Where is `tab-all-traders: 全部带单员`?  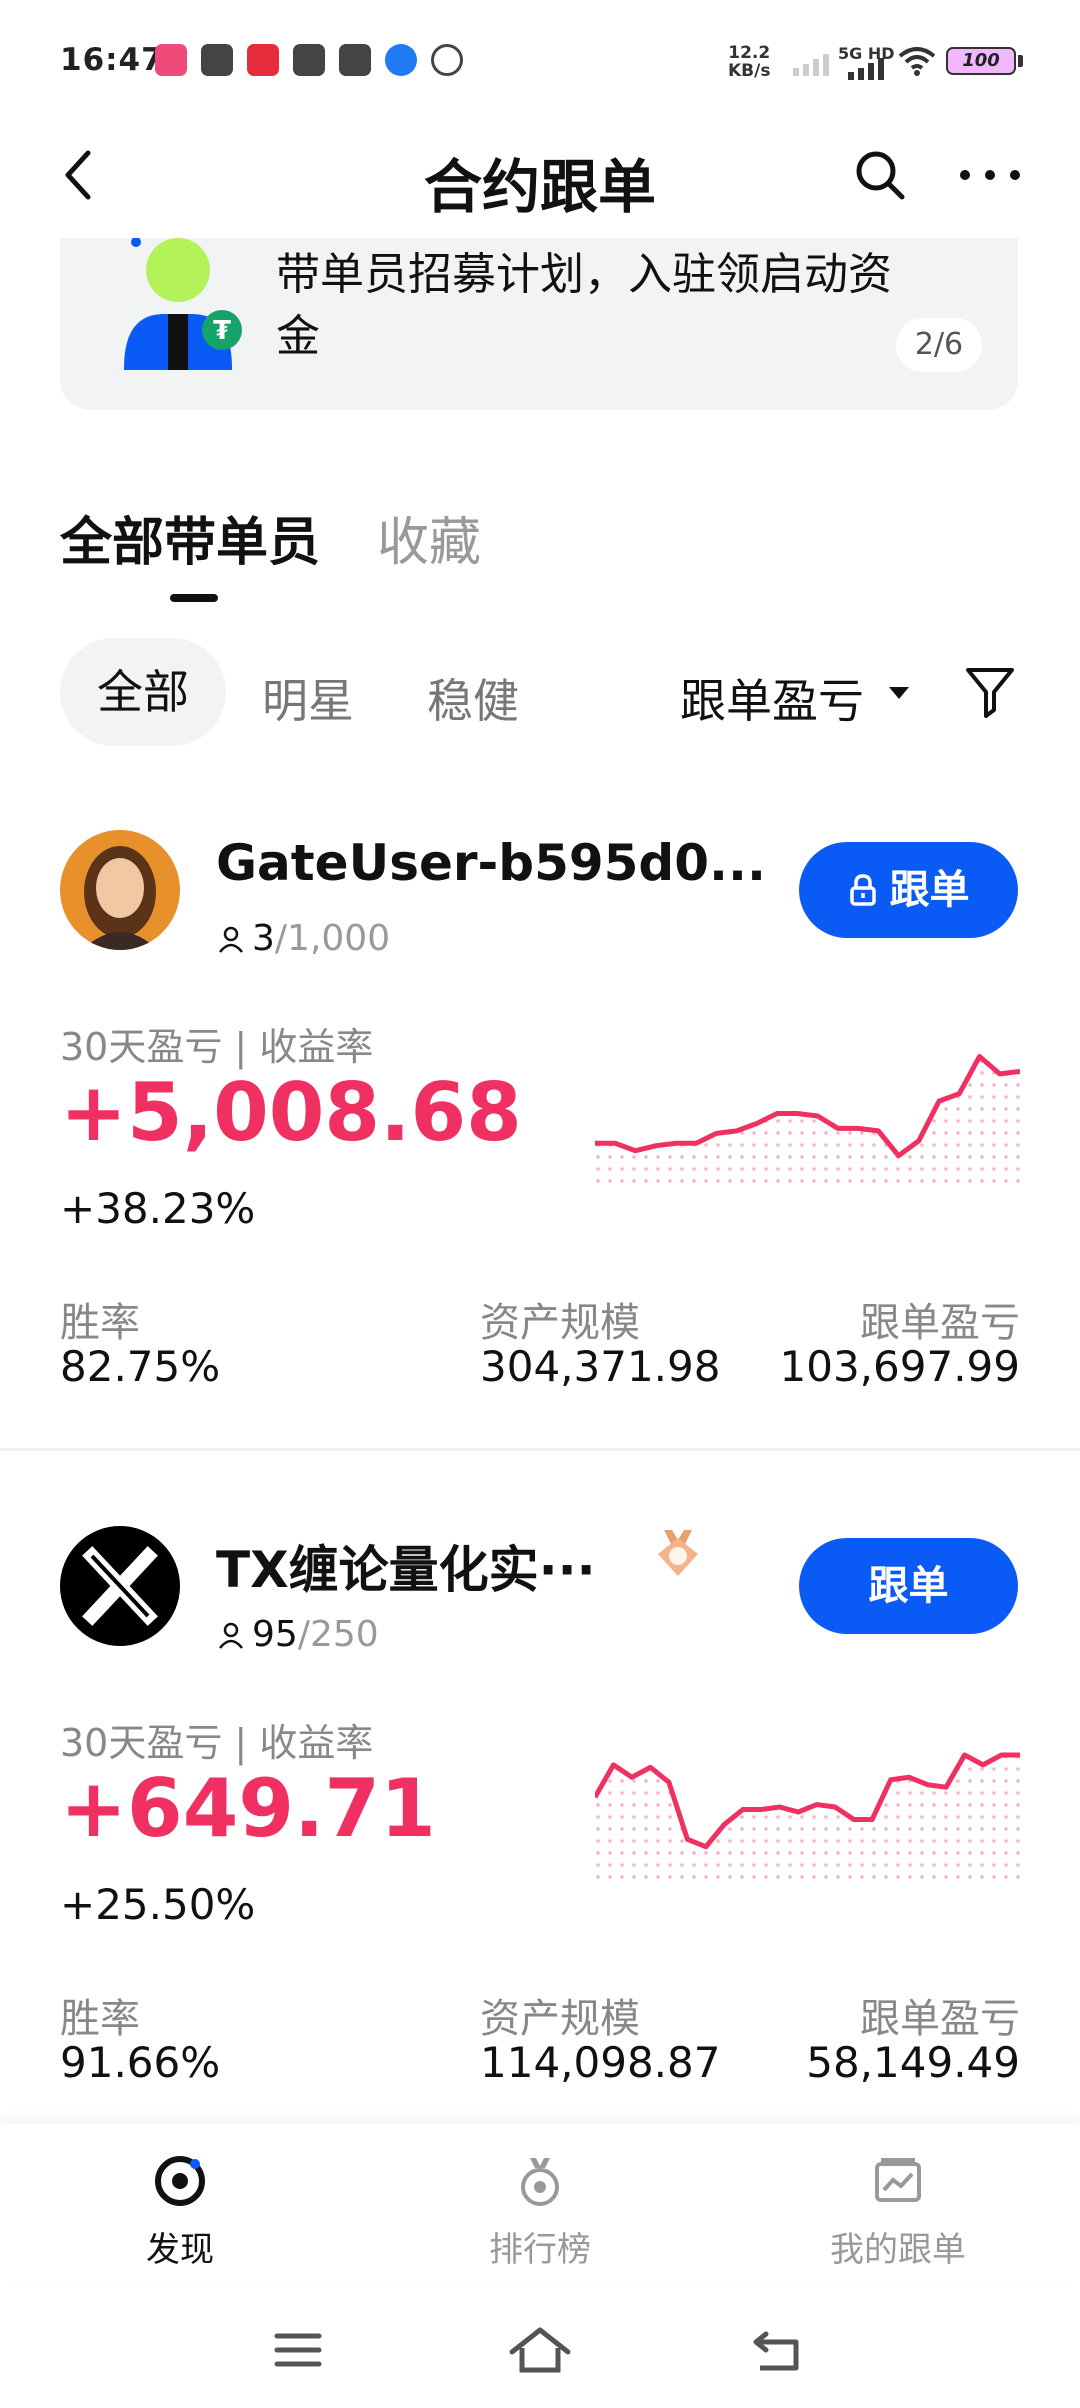 tab-all-traders: 全部带单员 is located at coordinates (190, 537).